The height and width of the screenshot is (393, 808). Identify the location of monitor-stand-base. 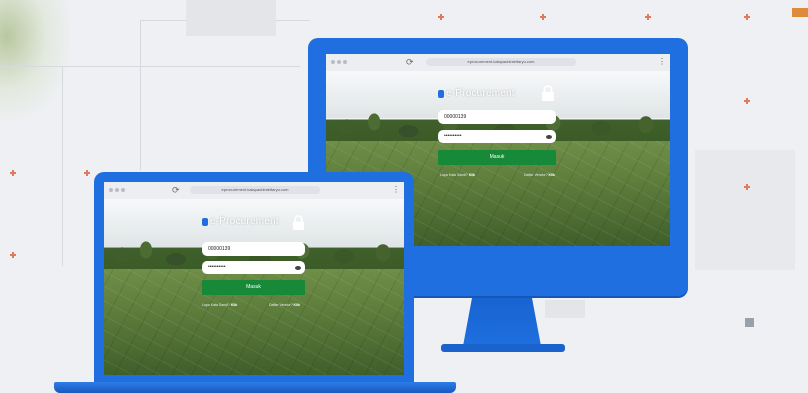
(503, 348).